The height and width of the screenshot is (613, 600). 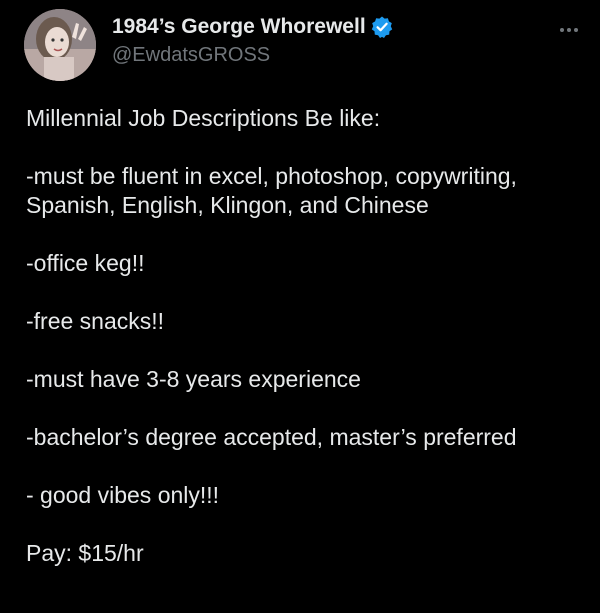 What do you see at coordinates (239, 27) in the screenshot?
I see `display-name: 1984’s George Whorewell` at bounding box center [239, 27].